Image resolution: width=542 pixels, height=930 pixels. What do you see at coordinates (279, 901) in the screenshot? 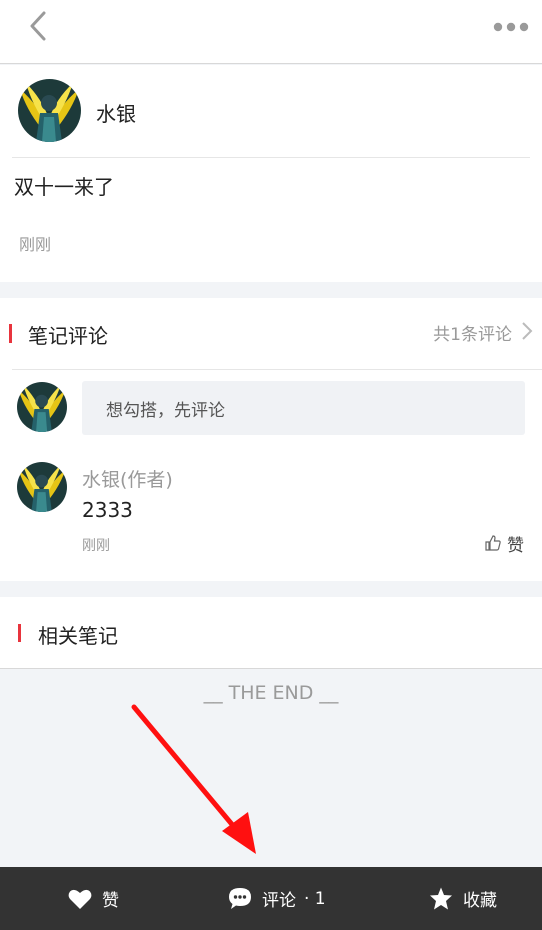
I see `comment-label: 评论` at bounding box center [279, 901].